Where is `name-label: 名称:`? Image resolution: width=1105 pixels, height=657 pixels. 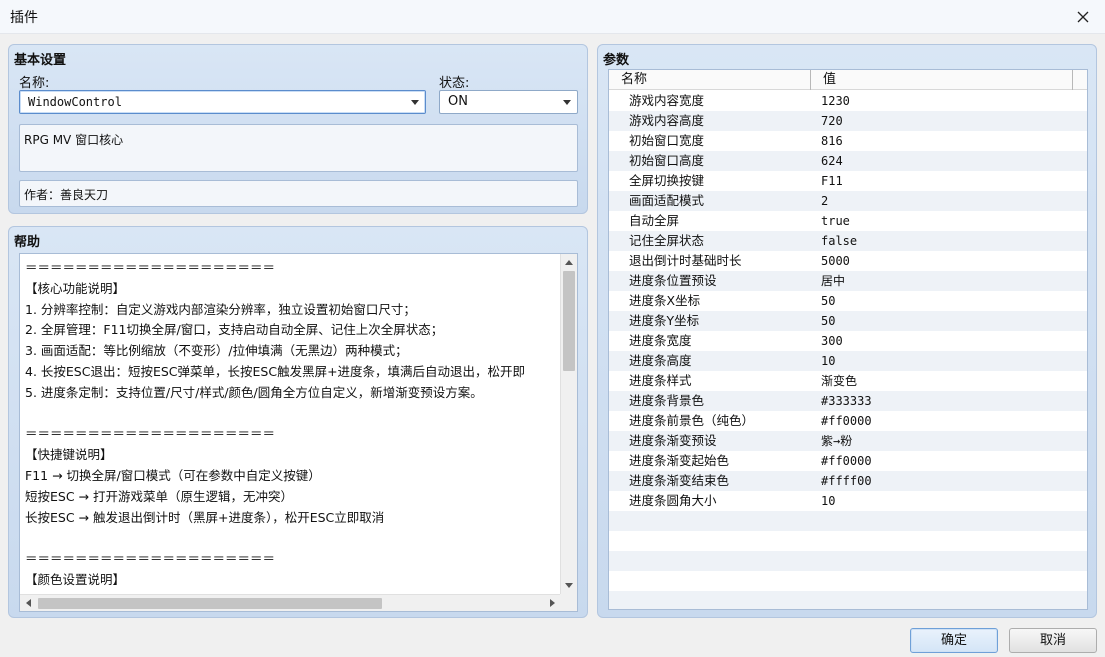 name-label: 名称: is located at coordinates (34, 83).